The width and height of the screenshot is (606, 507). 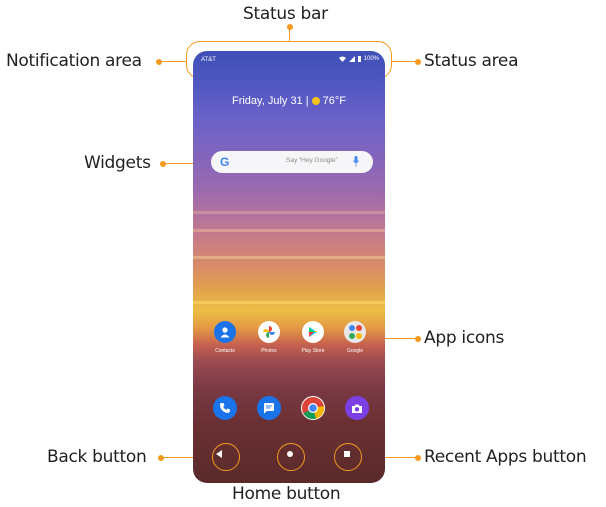 I want to click on status-icons: 100%, so click(x=358, y=59).